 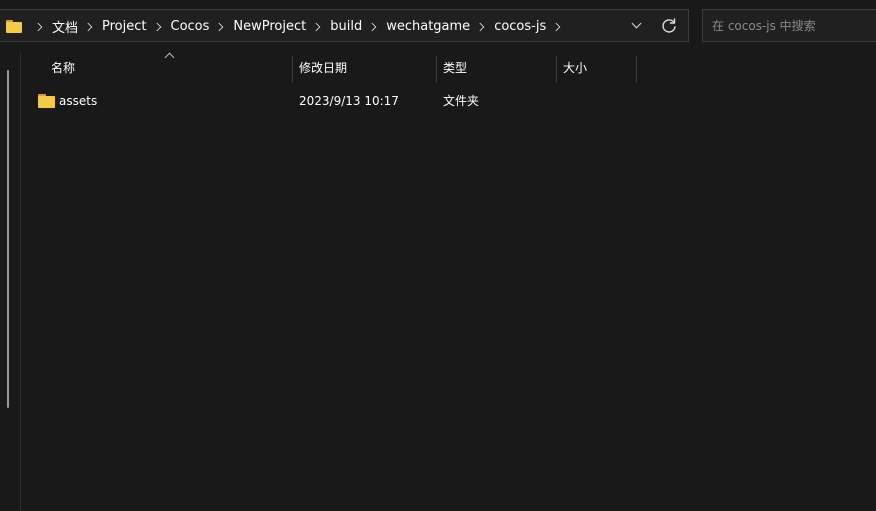 What do you see at coordinates (364, 68) in the screenshot?
I see `column-header-date: 修改日期` at bounding box center [364, 68].